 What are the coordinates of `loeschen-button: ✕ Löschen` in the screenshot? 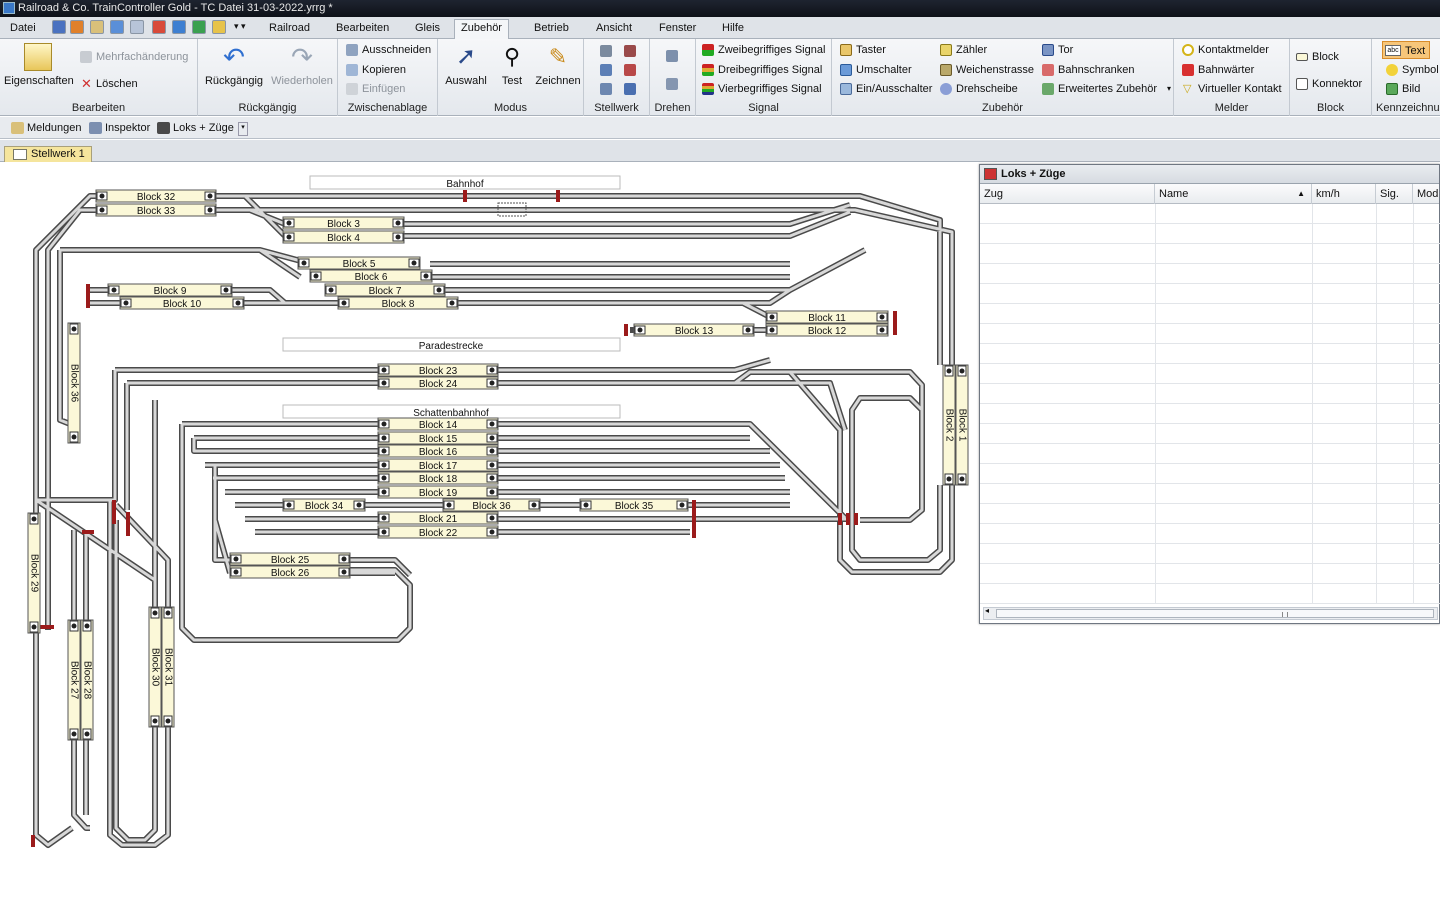 It's located at (108, 84).